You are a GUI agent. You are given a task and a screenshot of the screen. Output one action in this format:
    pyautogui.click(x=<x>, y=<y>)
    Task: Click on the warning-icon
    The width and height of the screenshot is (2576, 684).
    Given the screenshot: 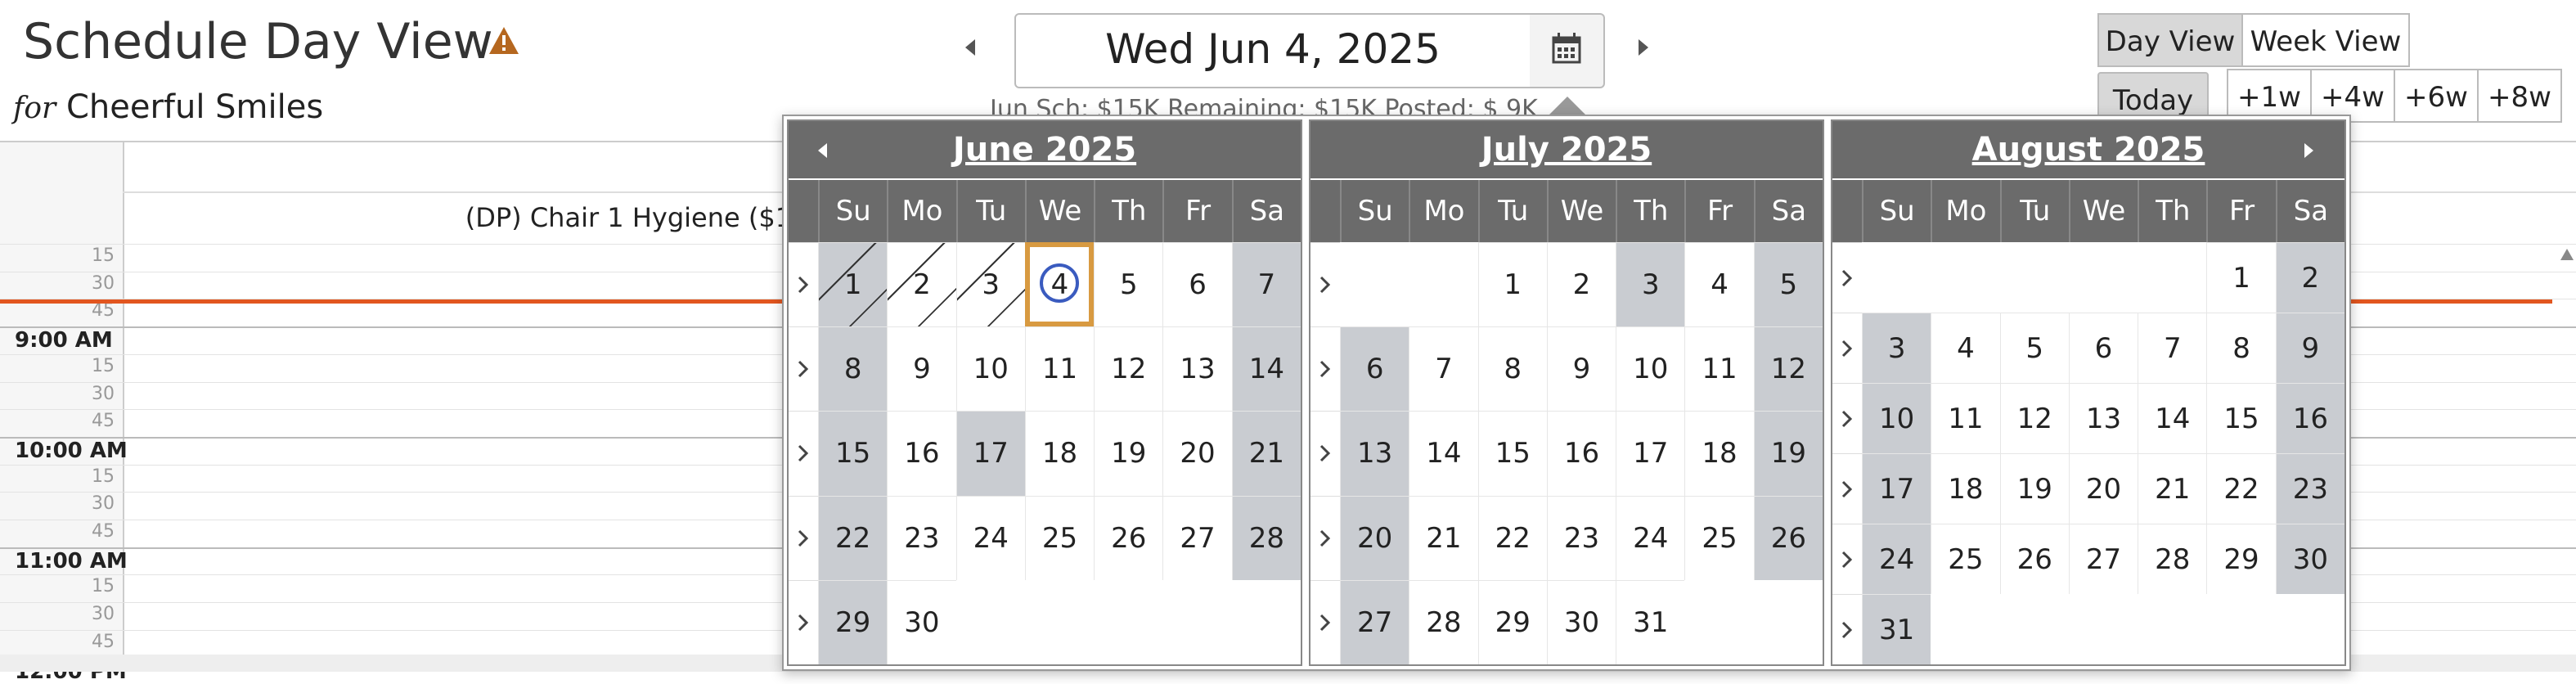 What is the action you would take?
    pyautogui.click(x=504, y=41)
    